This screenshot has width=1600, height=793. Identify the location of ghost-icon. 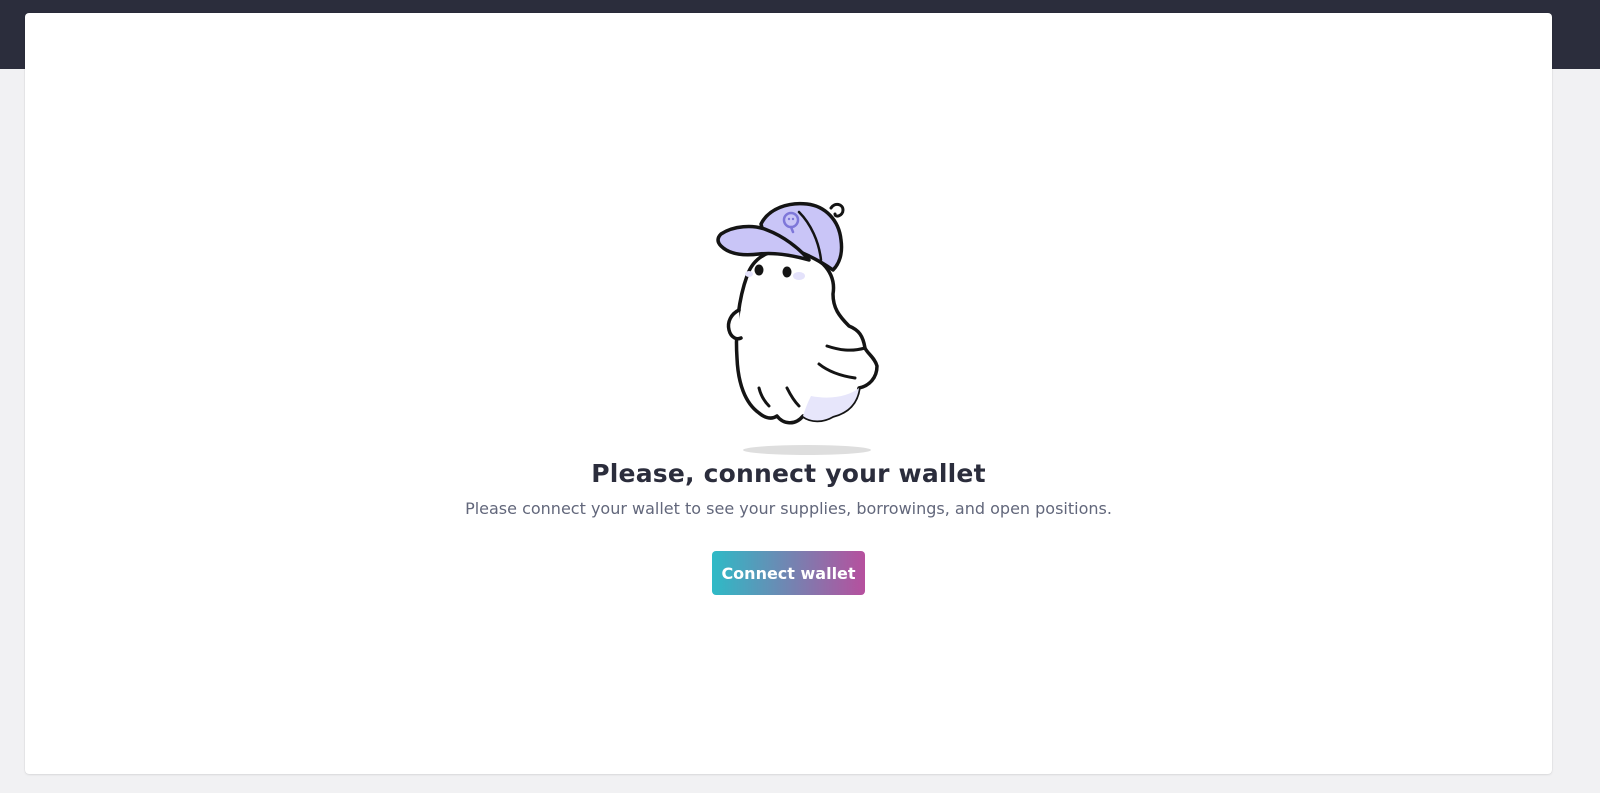
(797, 328).